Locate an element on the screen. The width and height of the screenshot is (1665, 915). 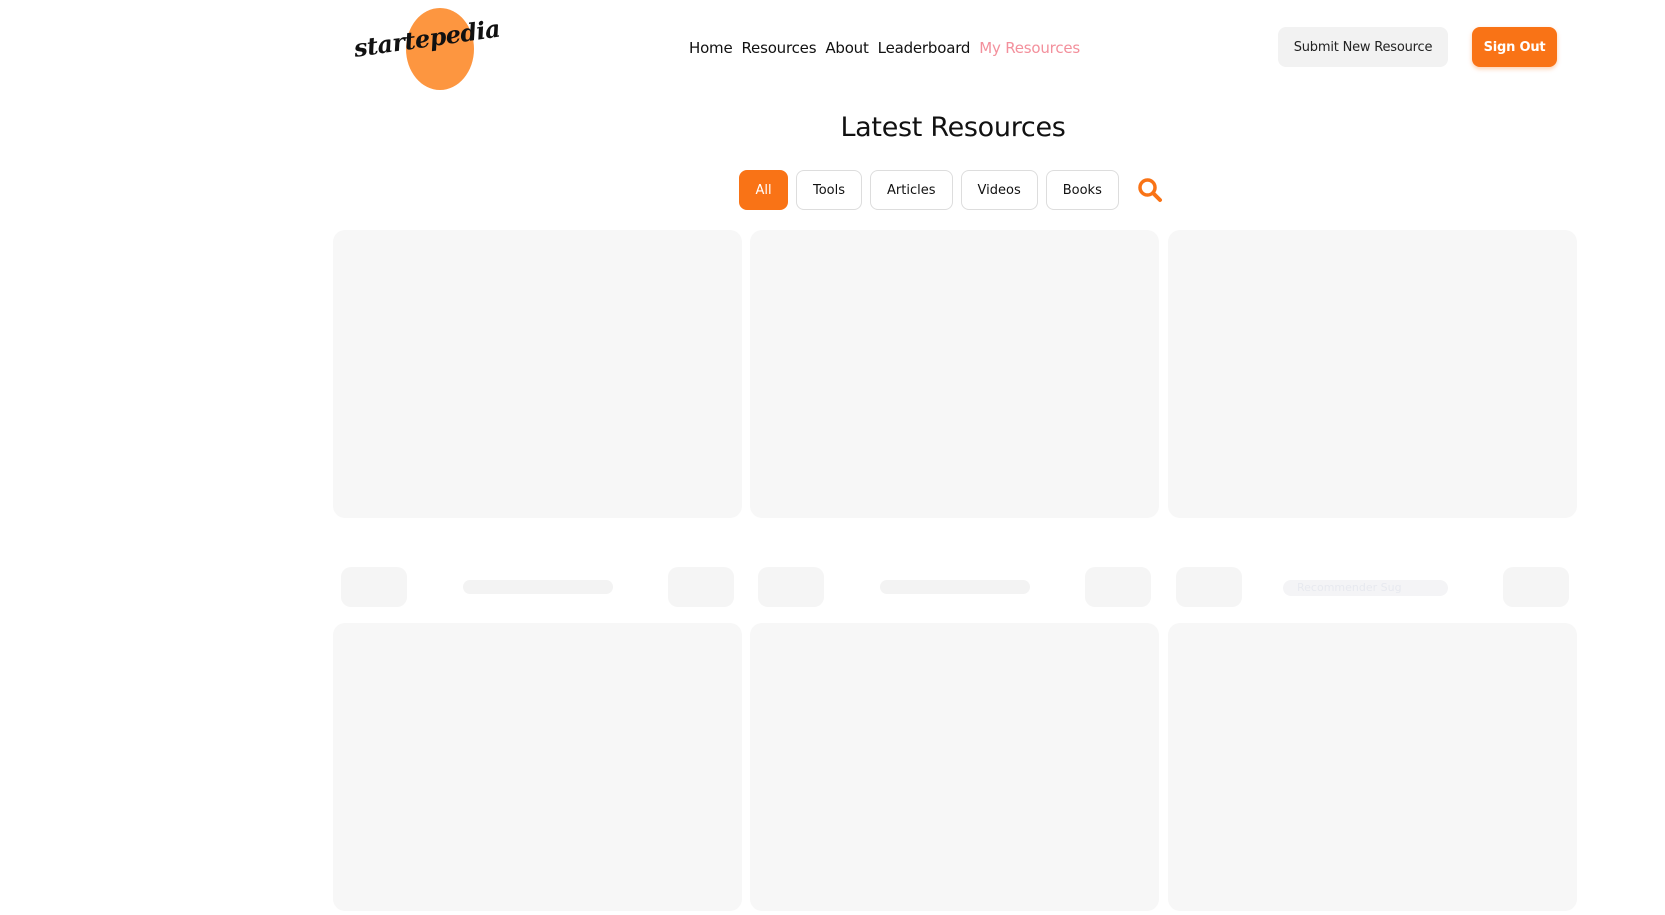
sign-out-button: Sign Out is located at coordinates (1514, 47).